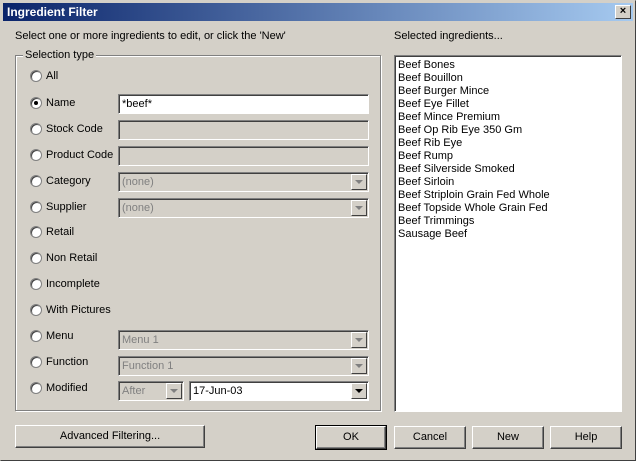  What do you see at coordinates (36, 284) in the screenshot?
I see `radio-incomplete` at bounding box center [36, 284].